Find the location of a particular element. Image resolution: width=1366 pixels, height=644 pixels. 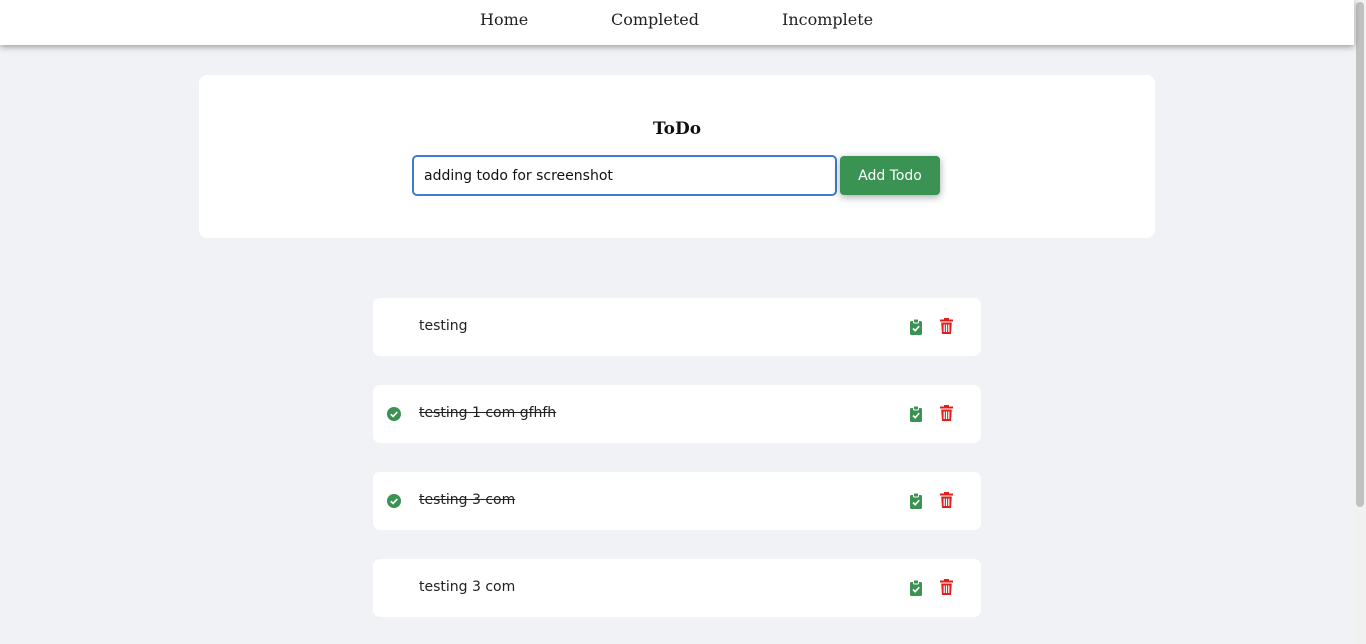

todo-input is located at coordinates (624, 175).